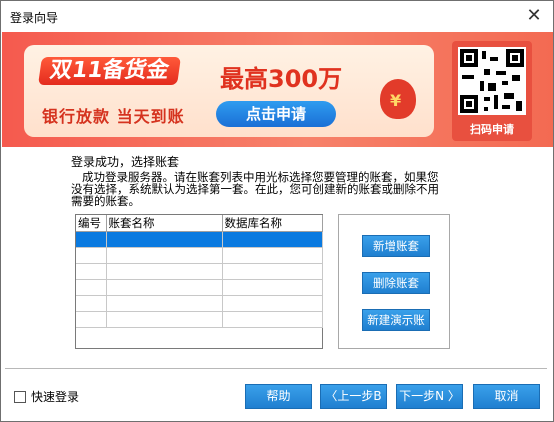 The width and height of the screenshot is (554, 422). What do you see at coordinates (396, 328) in the screenshot?
I see `create-demo-account-button: 新建演示账套` at bounding box center [396, 328].